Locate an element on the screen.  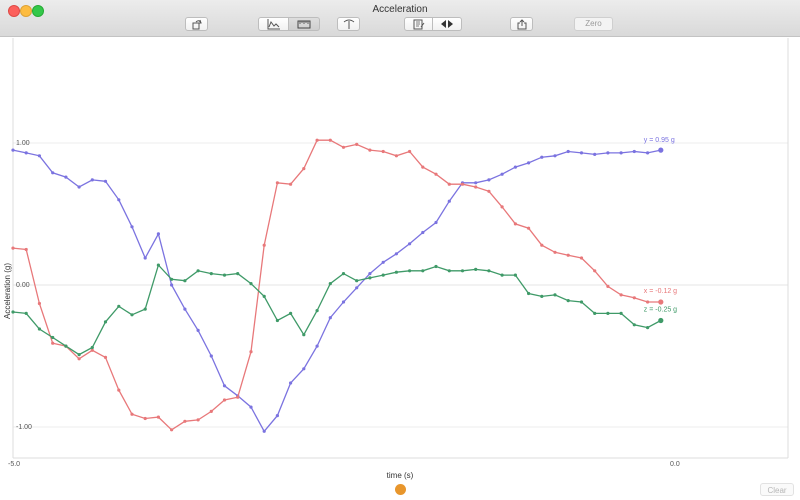
series-value-label-x: x = -0.12 g is located at coordinates (660, 291).